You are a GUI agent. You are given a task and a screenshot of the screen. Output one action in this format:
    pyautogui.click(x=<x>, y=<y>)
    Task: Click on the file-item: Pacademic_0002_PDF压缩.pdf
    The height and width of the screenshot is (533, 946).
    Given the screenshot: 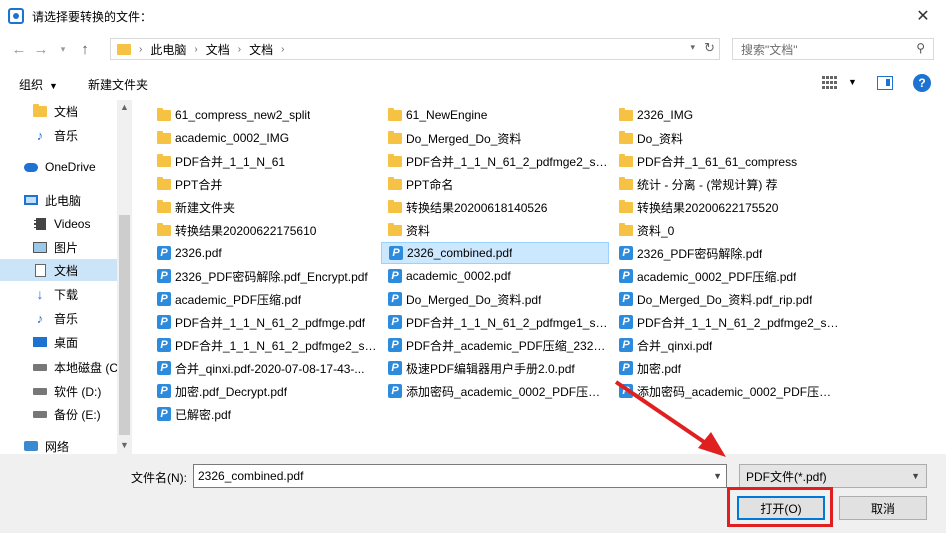 What is the action you would take?
    pyautogui.click(x=726, y=276)
    